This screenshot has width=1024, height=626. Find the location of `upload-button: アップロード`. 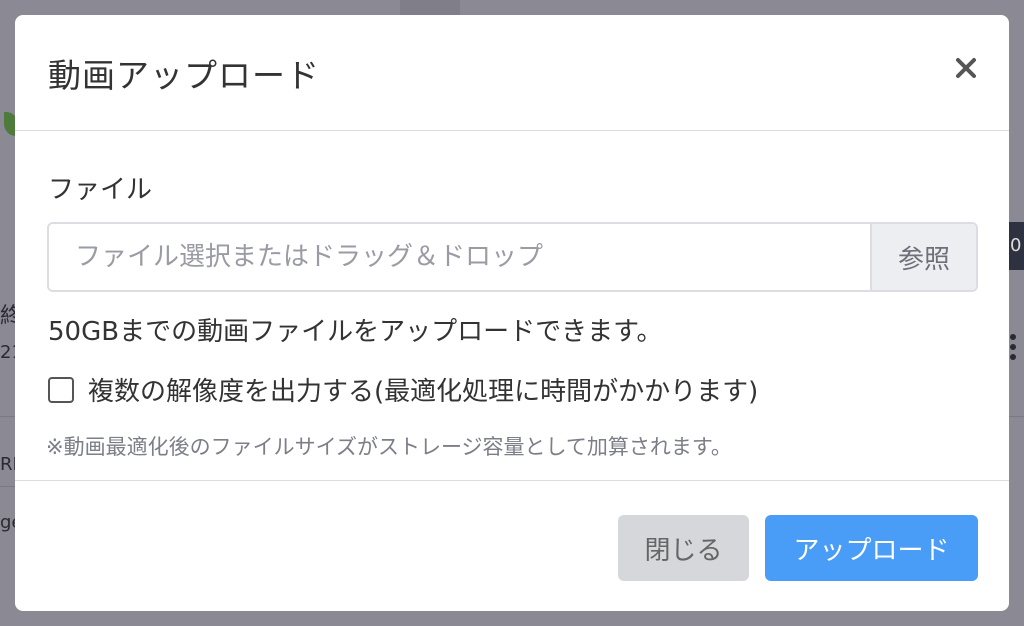

upload-button: アップロード is located at coordinates (871, 548).